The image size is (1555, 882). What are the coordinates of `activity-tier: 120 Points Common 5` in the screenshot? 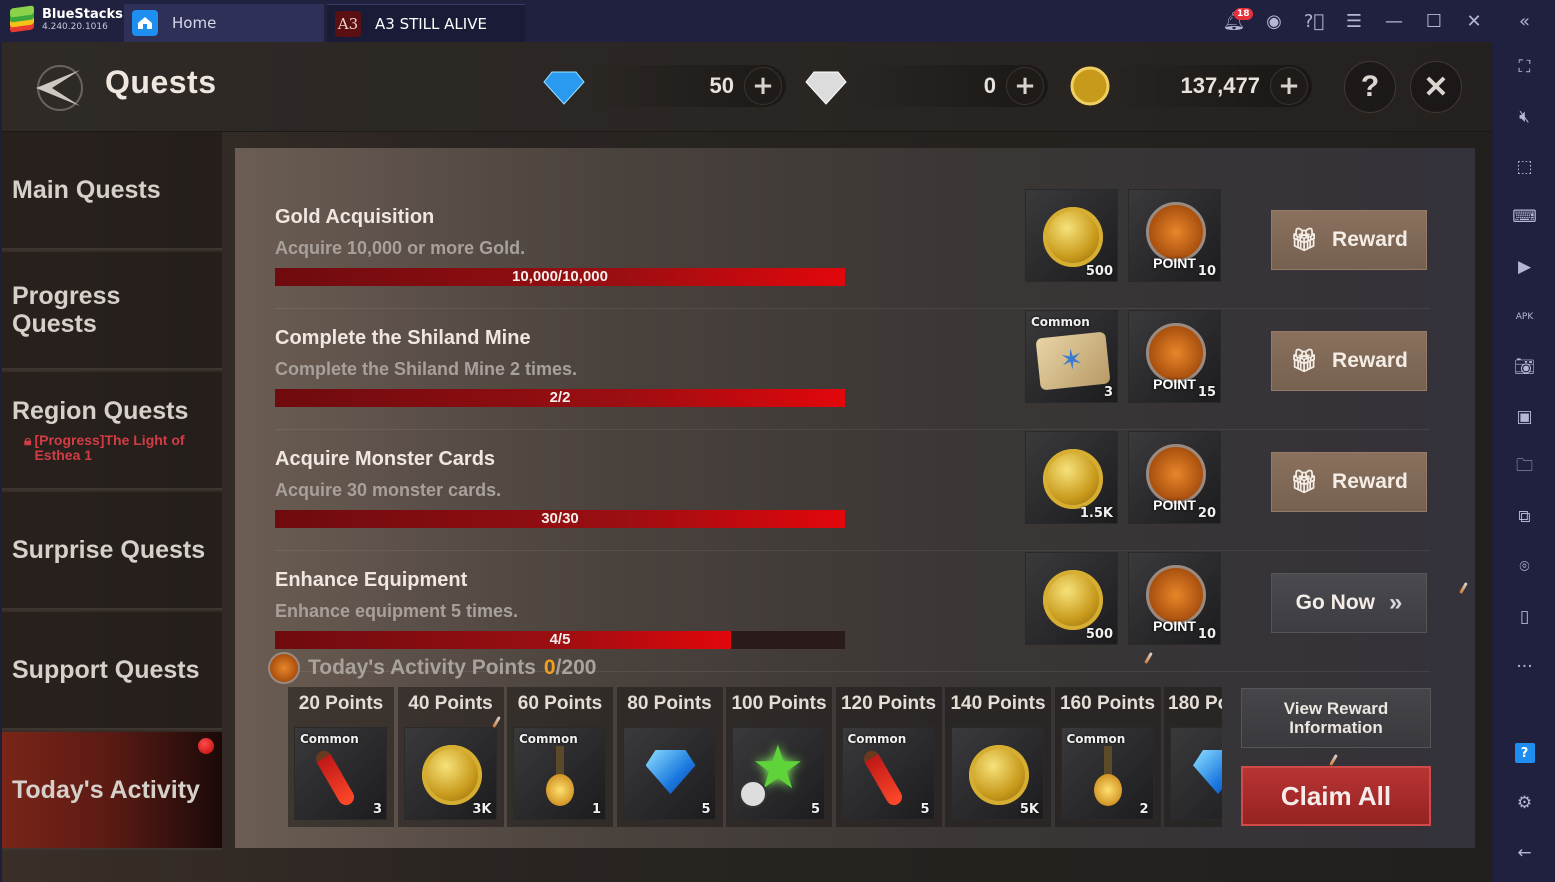 It's located at (888, 757).